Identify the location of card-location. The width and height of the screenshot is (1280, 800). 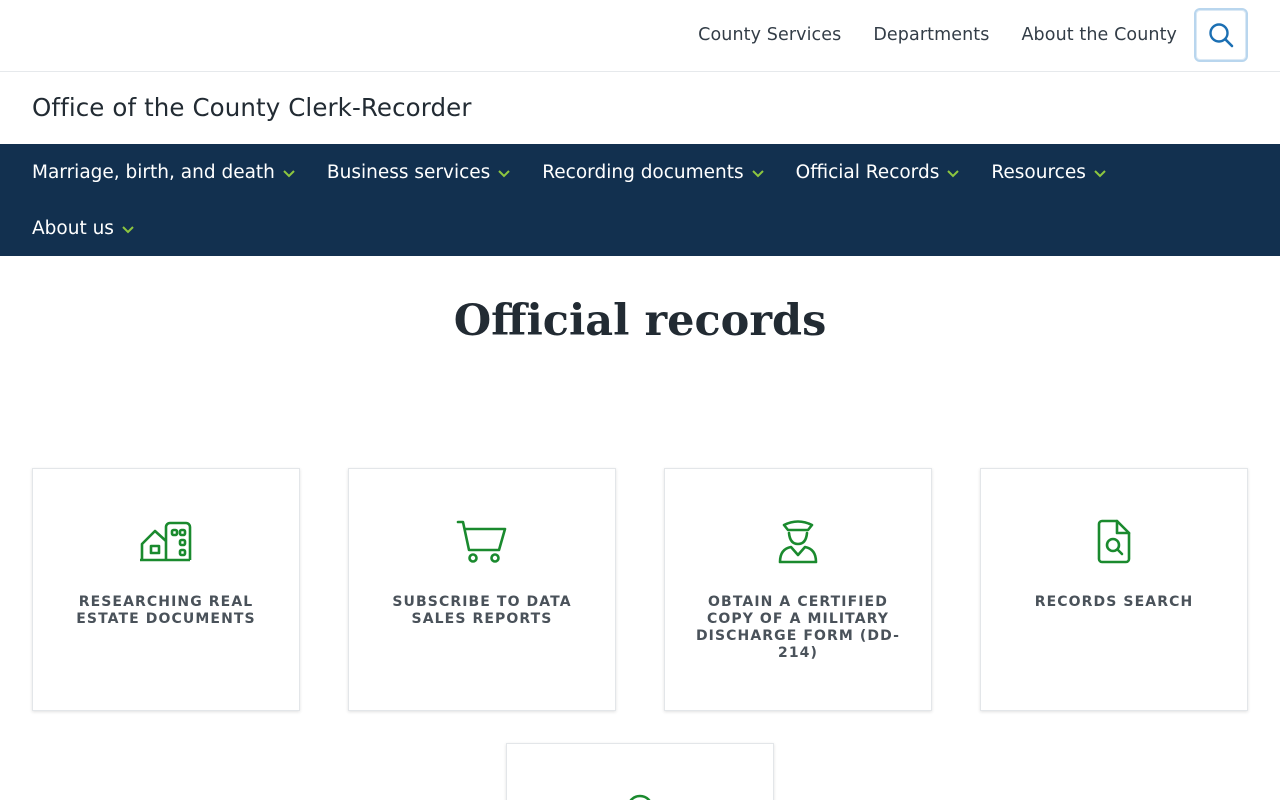
(640, 771).